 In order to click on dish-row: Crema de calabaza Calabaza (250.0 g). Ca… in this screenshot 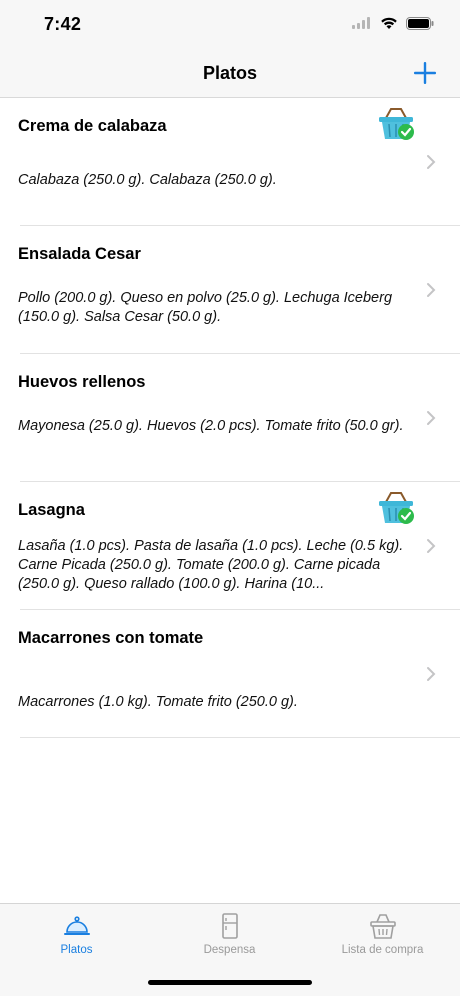, I will do `click(230, 162)`.